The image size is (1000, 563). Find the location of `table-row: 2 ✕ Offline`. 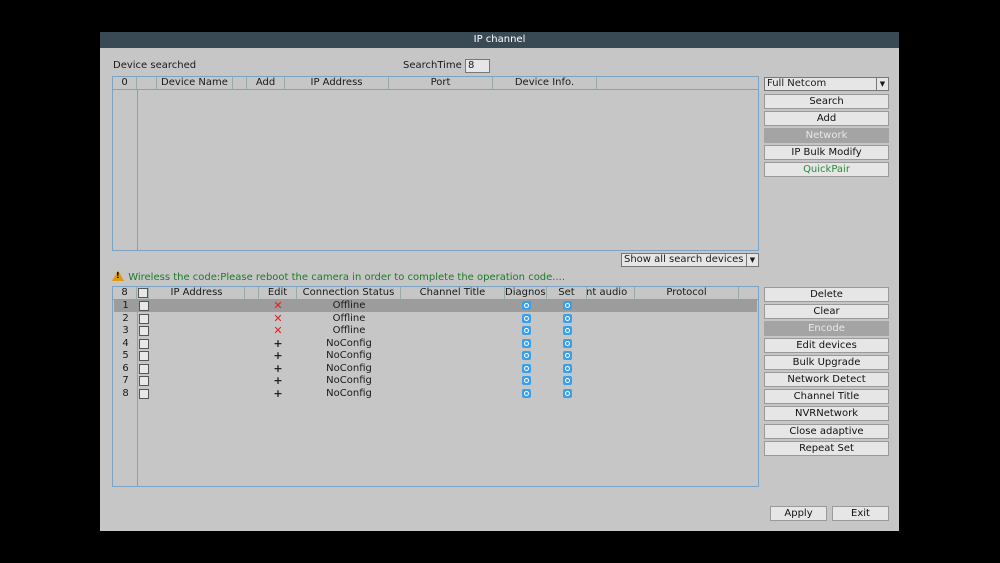

table-row: 2 ✕ Offline is located at coordinates (435, 318).